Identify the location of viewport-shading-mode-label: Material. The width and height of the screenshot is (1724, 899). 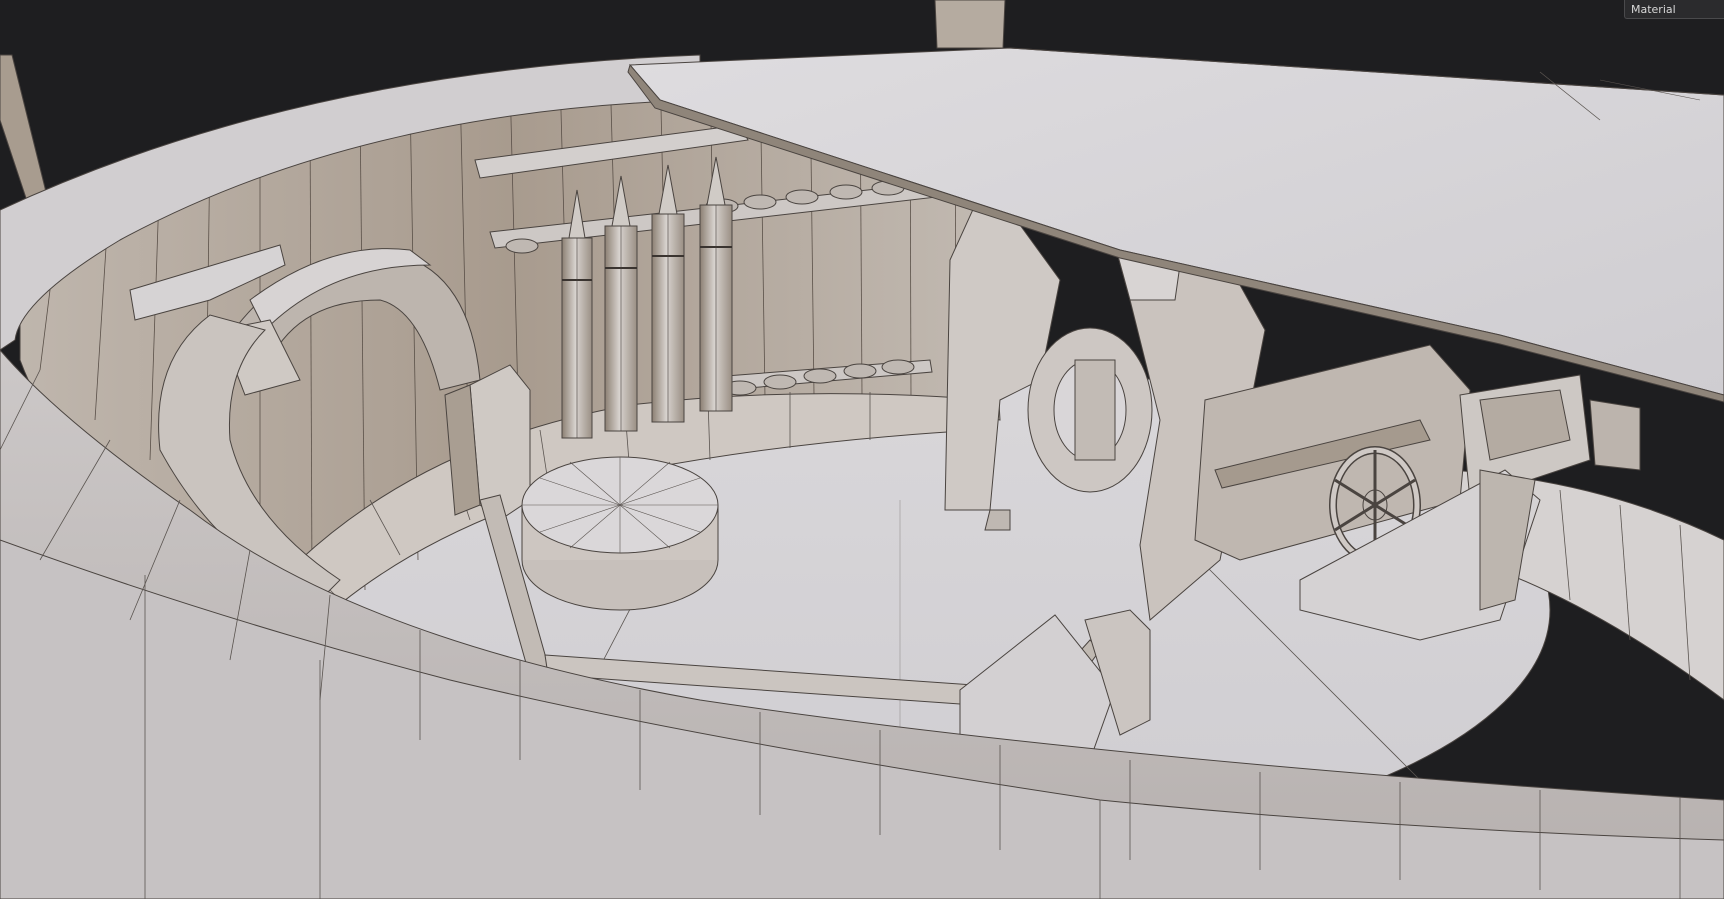
(1674, 9).